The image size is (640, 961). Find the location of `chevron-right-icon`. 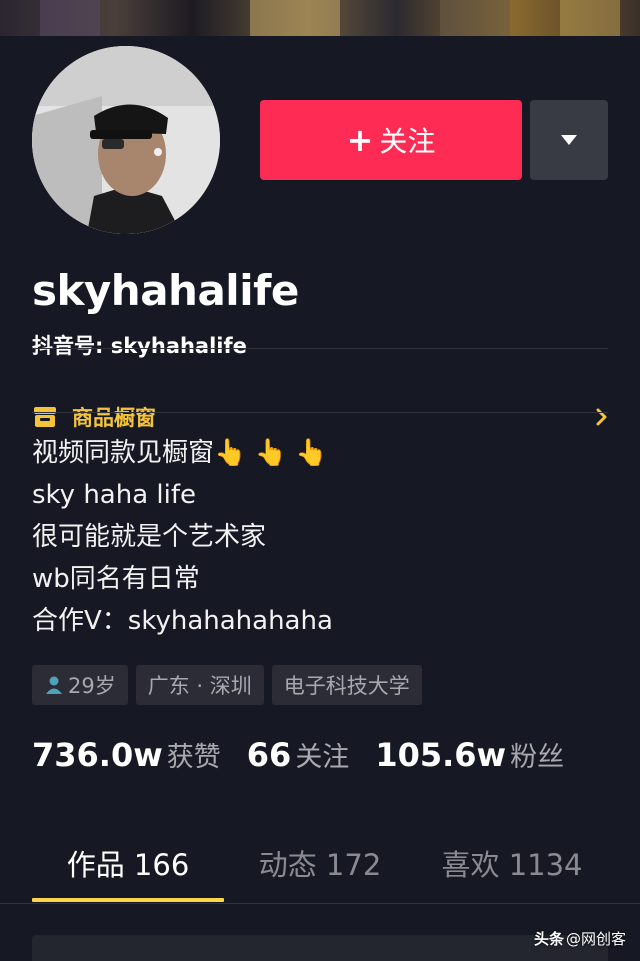

chevron-right-icon is located at coordinates (601, 417).